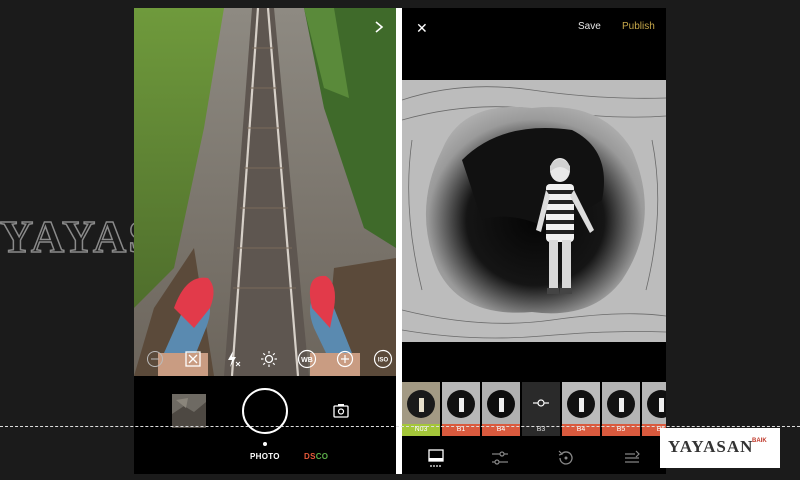  Describe the element at coordinates (269, 359) in the screenshot. I see `brightness-icon` at that location.